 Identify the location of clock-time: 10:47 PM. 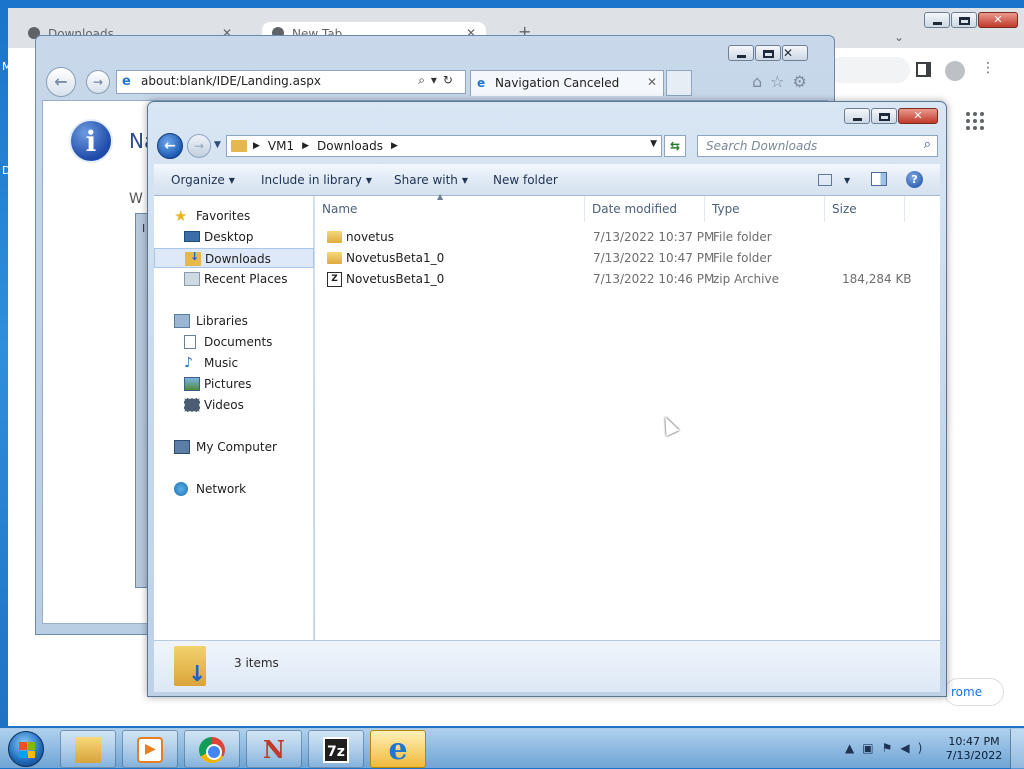
(974, 741).